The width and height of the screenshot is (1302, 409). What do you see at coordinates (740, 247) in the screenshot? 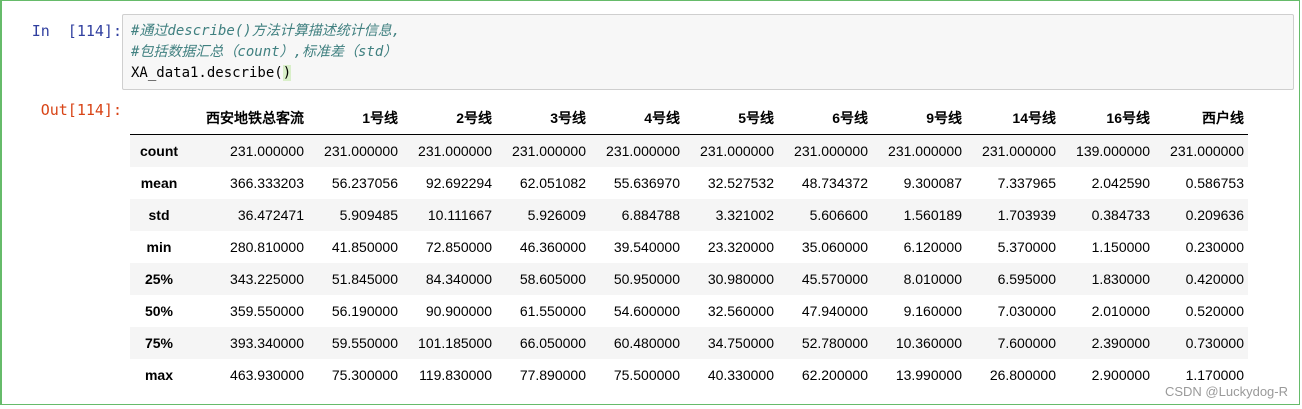
I see `table-cell: 23.320000` at bounding box center [740, 247].